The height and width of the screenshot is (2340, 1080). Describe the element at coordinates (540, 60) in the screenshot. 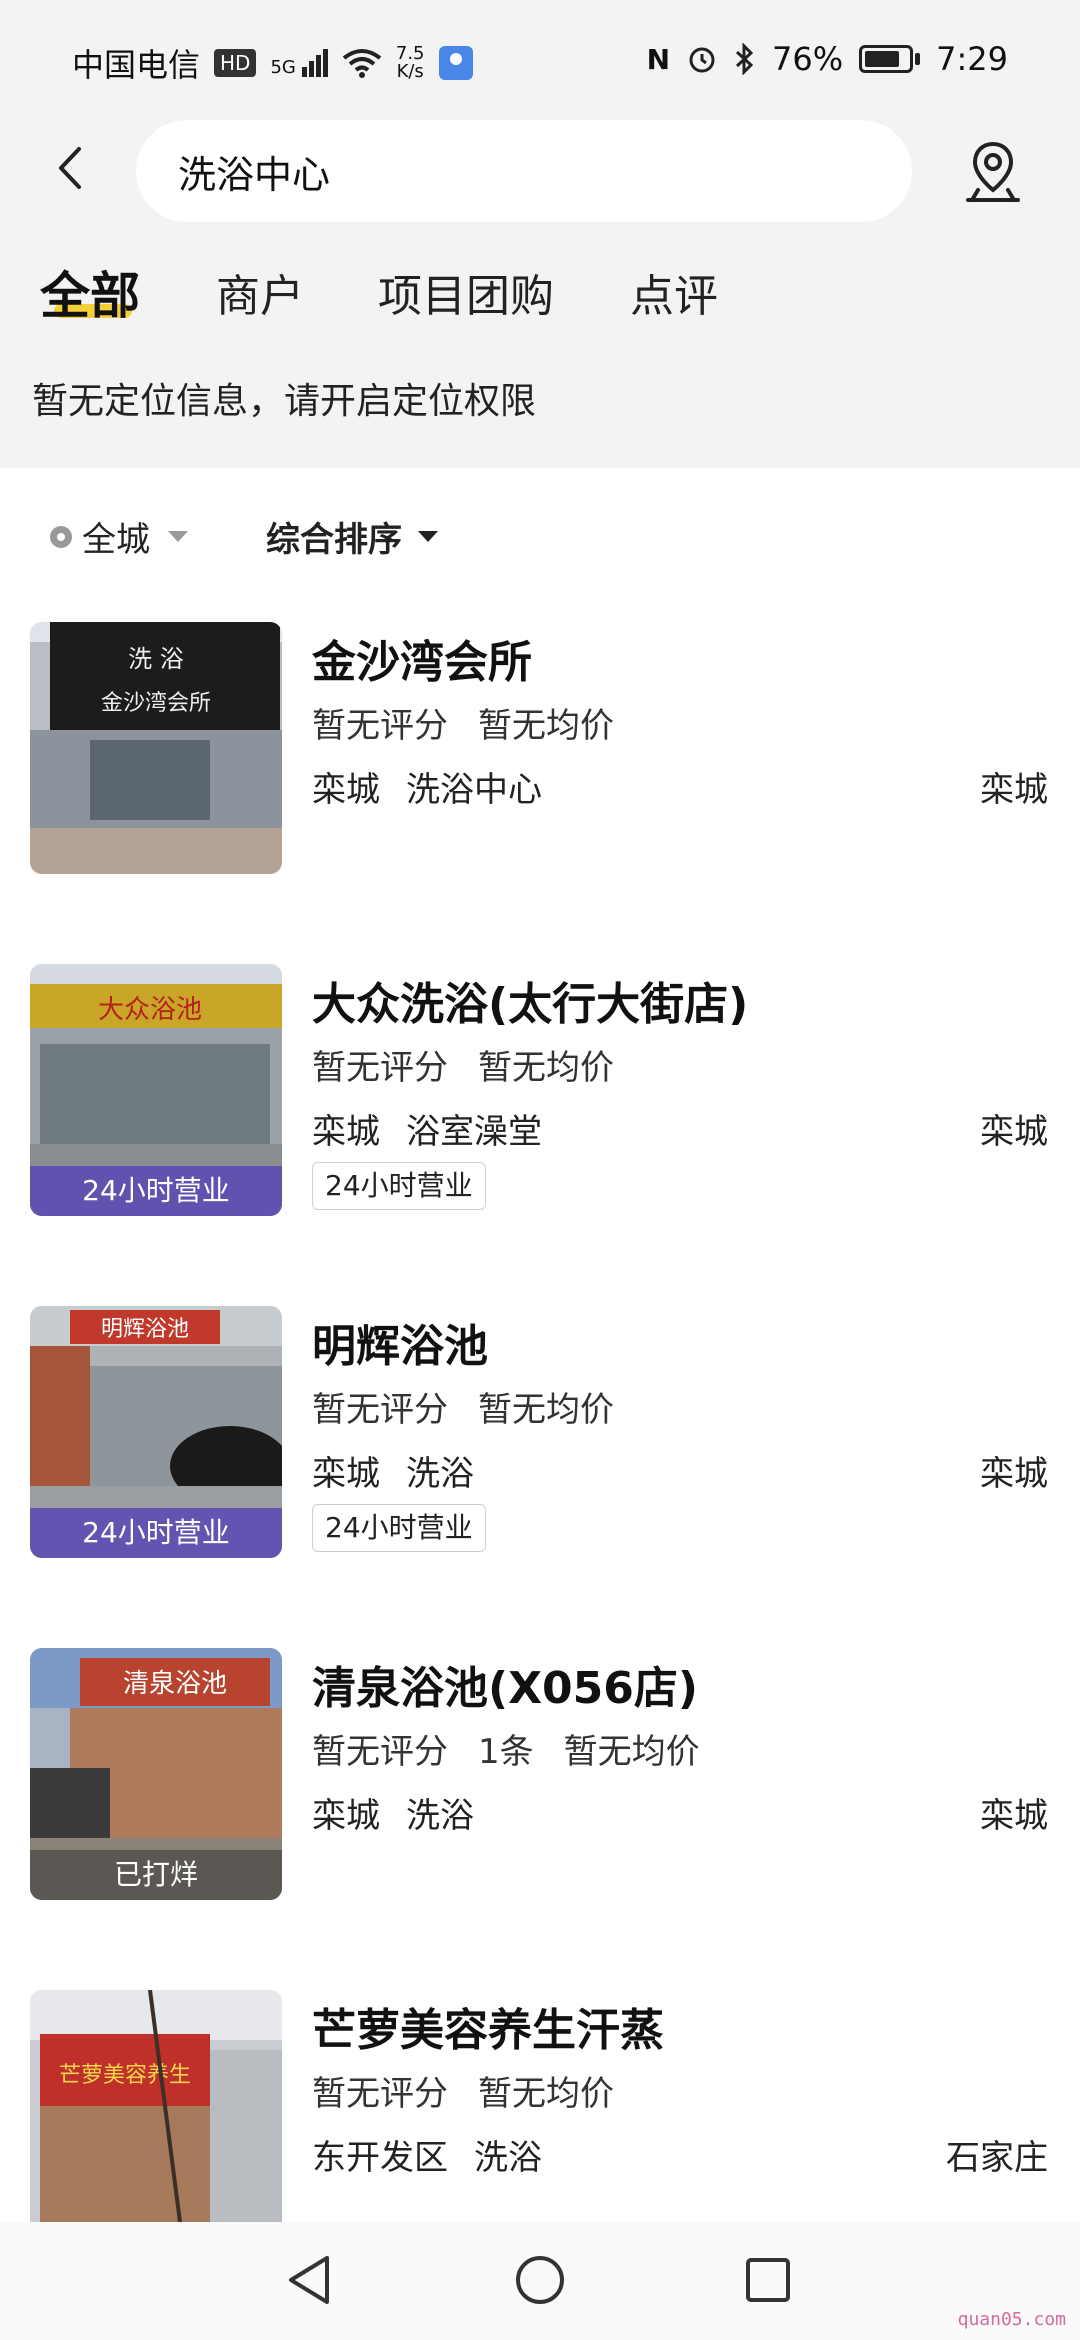

I see `status-bar: 中国电信 HD 5G 7.5 K/s N 76% 7:29` at that location.